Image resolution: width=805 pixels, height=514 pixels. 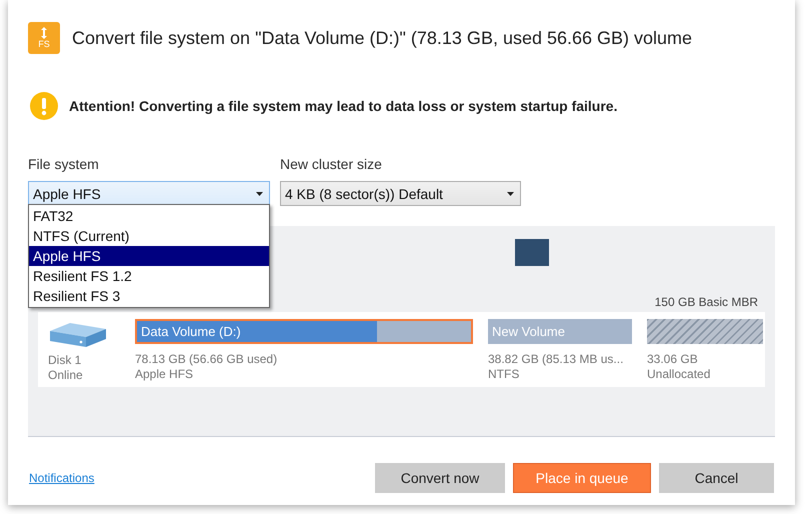 What do you see at coordinates (149, 276) in the screenshot?
I see `dropdown-option: Resilient FS 1.2` at bounding box center [149, 276].